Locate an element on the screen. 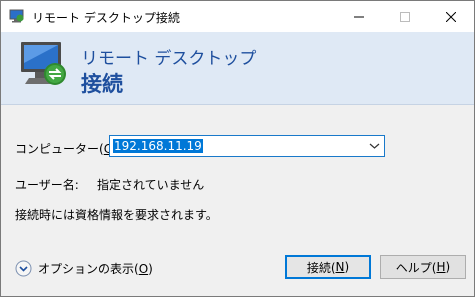 The width and height of the screenshot is (475, 297). computer-label: コンピューター(C): is located at coordinates (68, 149).